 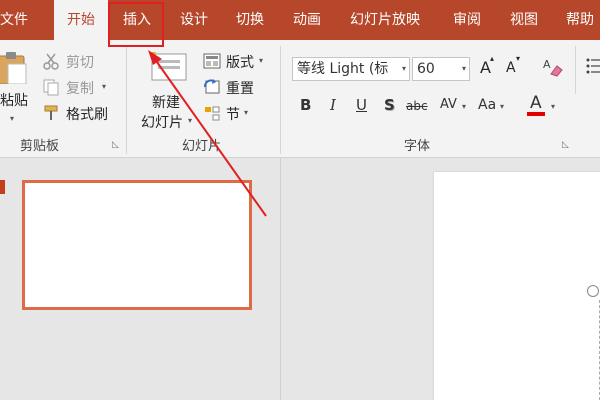 I want to click on section-button: 节, so click(x=233, y=114).